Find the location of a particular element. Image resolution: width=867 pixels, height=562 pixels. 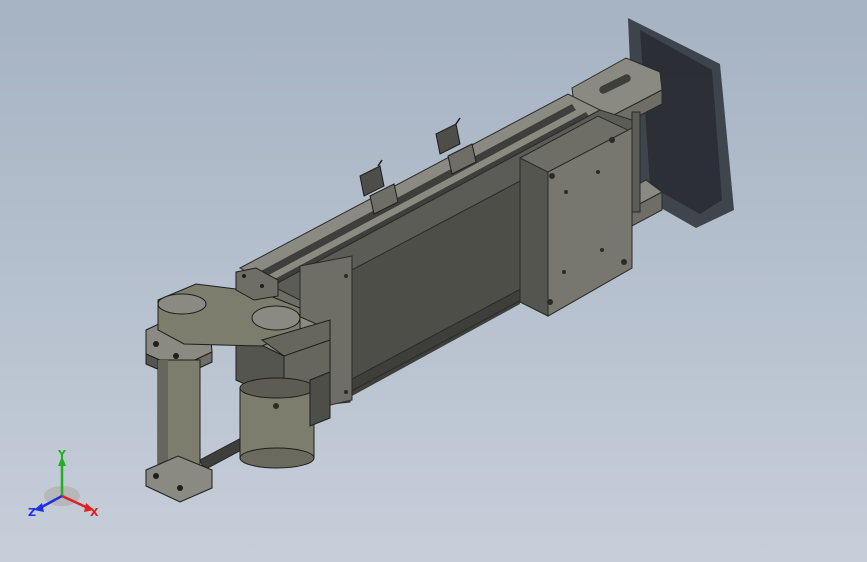

triad-y-label: Y is located at coordinates (62, 454).